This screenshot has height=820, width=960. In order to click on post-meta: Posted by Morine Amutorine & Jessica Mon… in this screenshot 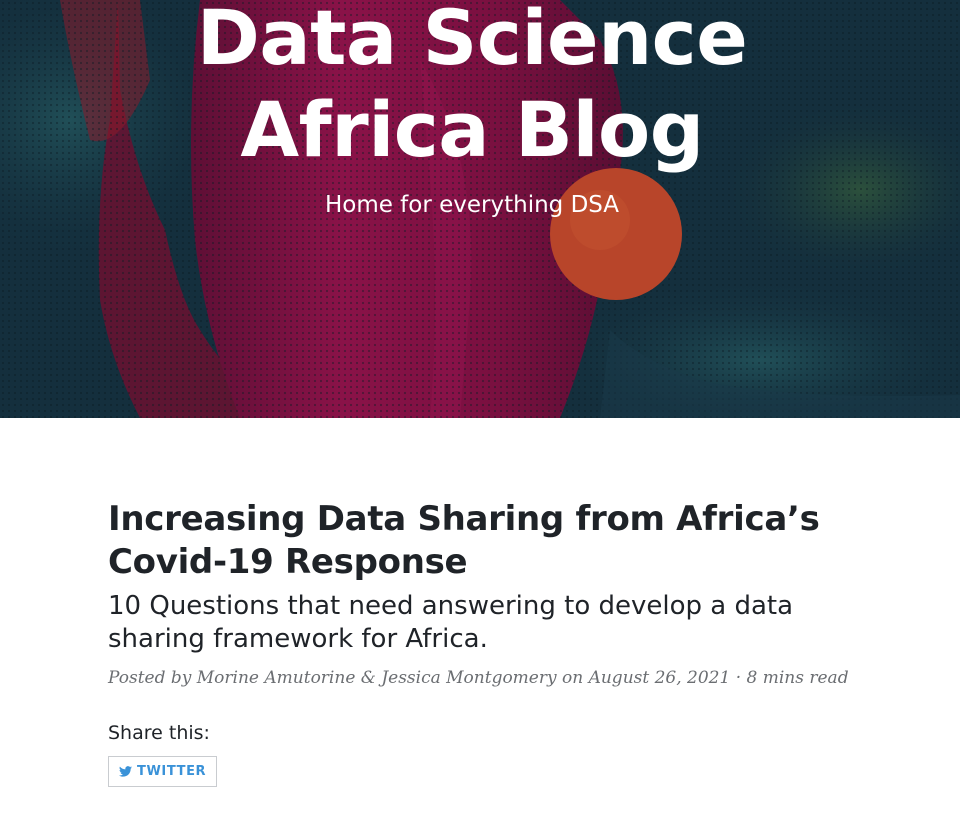, I will do `click(478, 678)`.